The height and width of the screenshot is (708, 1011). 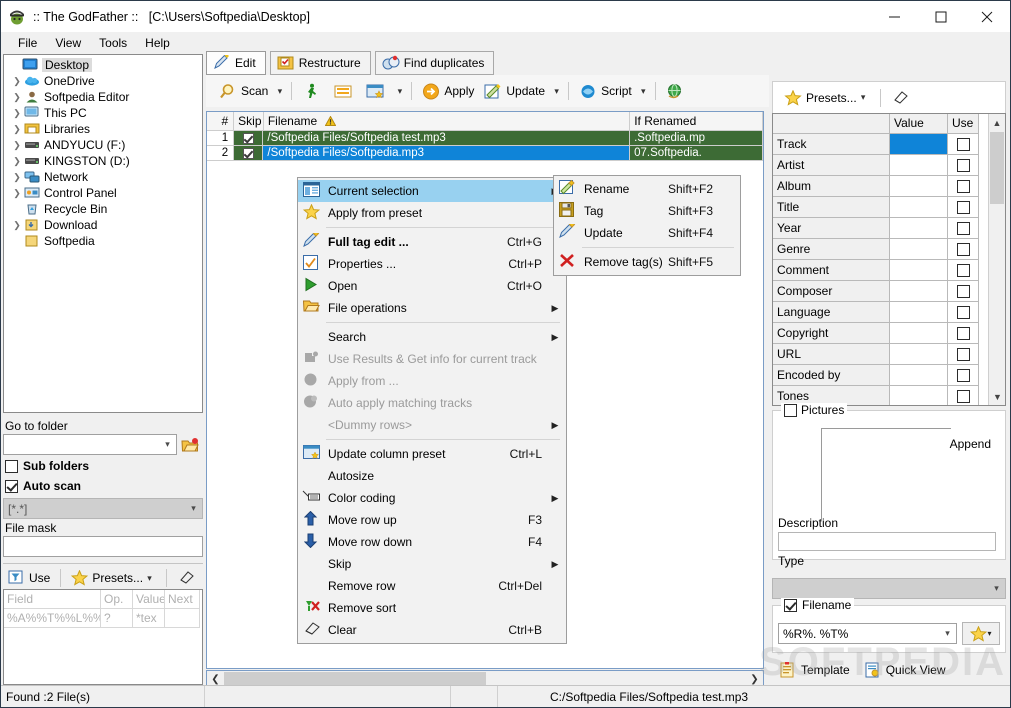 What do you see at coordinates (190, 445) in the screenshot?
I see `open-folder-icon` at bounding box center [190, 445].